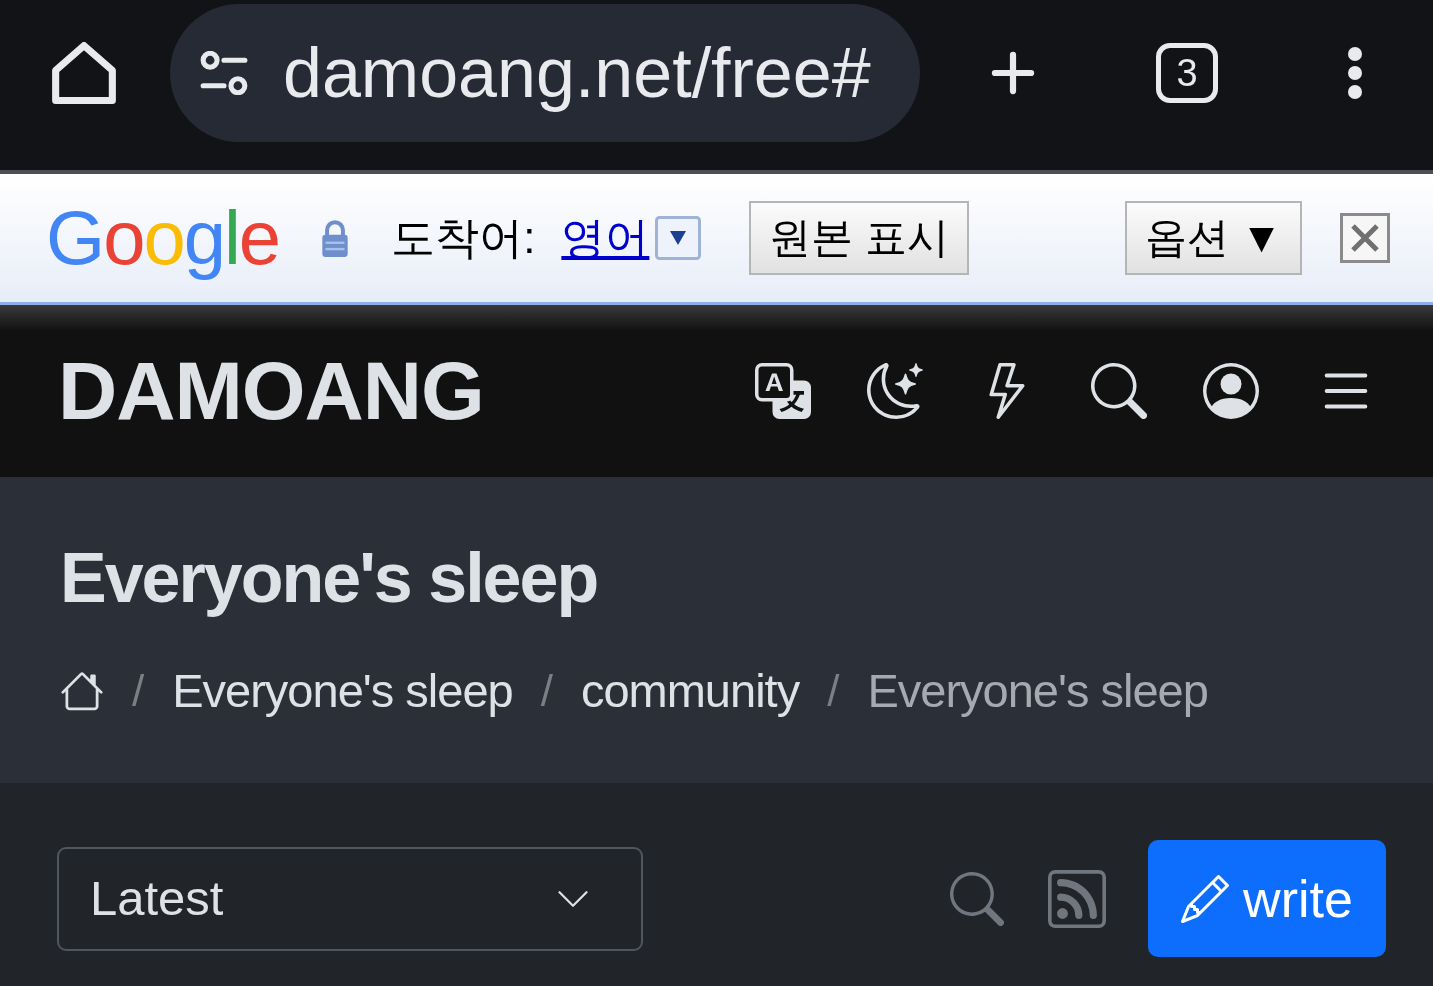 The width and height of the screenshot is (1433, 986). I want to click on home-icon, so click(84, 73).